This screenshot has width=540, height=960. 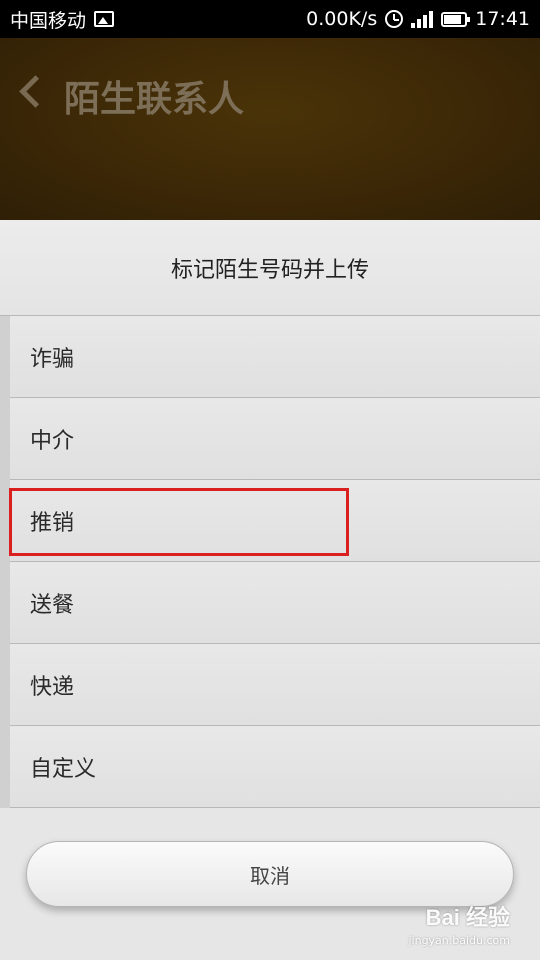 I want to click on option-fraud: 诈骗, so click(x=275, y=357).